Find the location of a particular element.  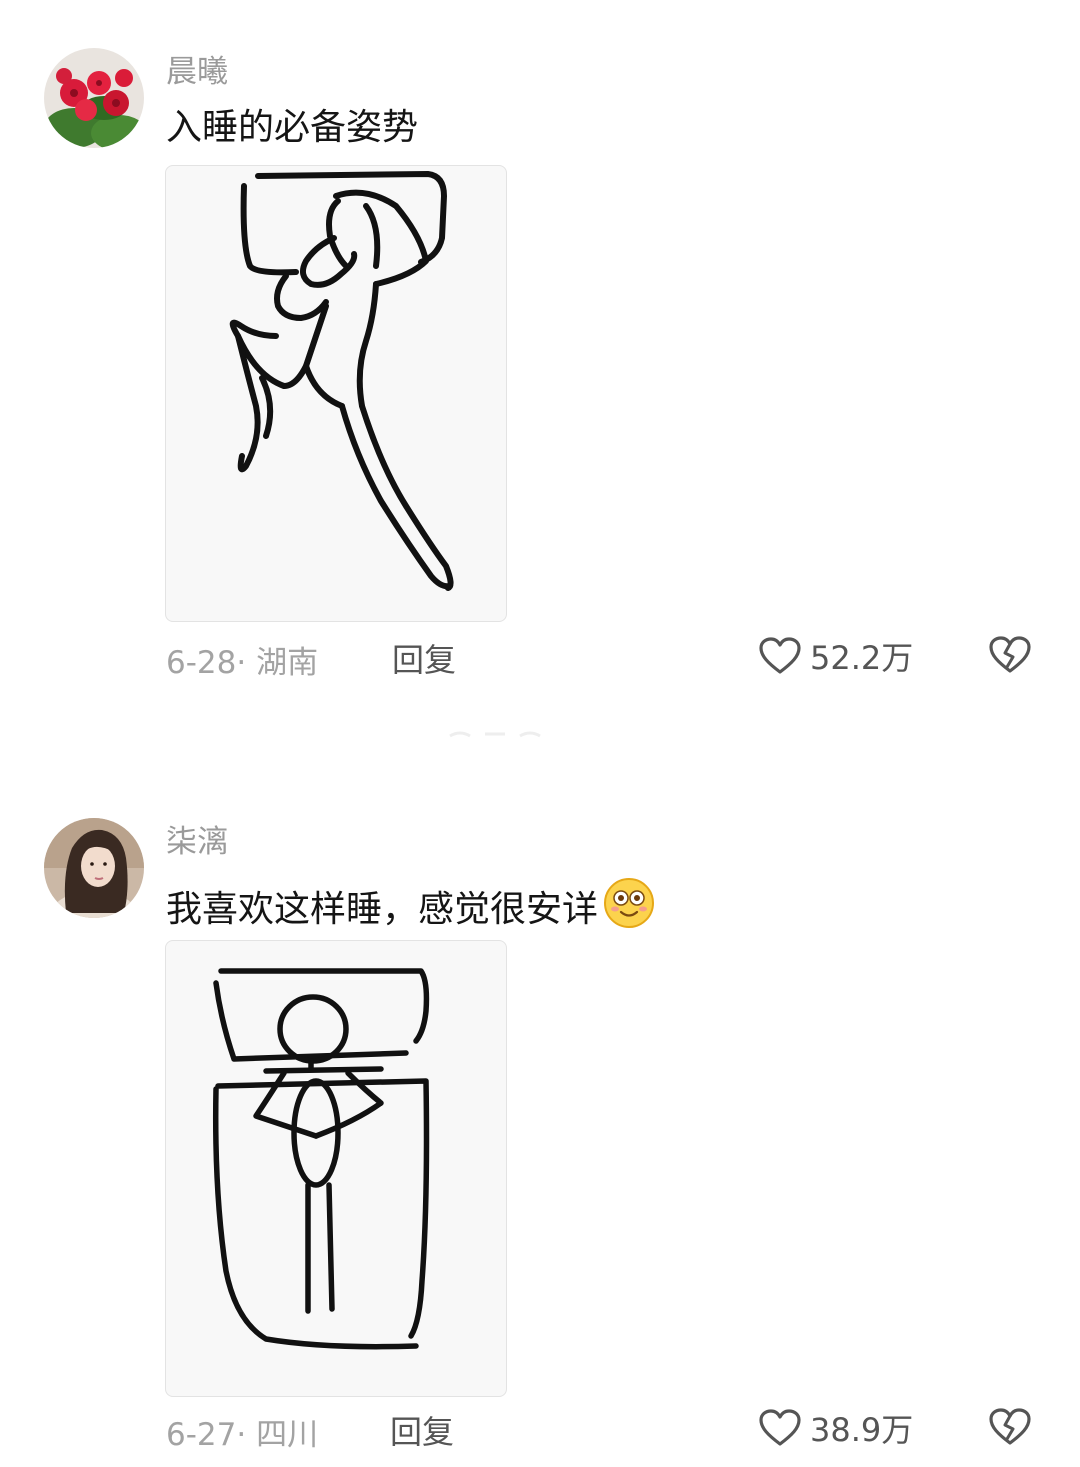

comment-text-content: 入睡的必备姿势 is located at coordinates (292, 127).